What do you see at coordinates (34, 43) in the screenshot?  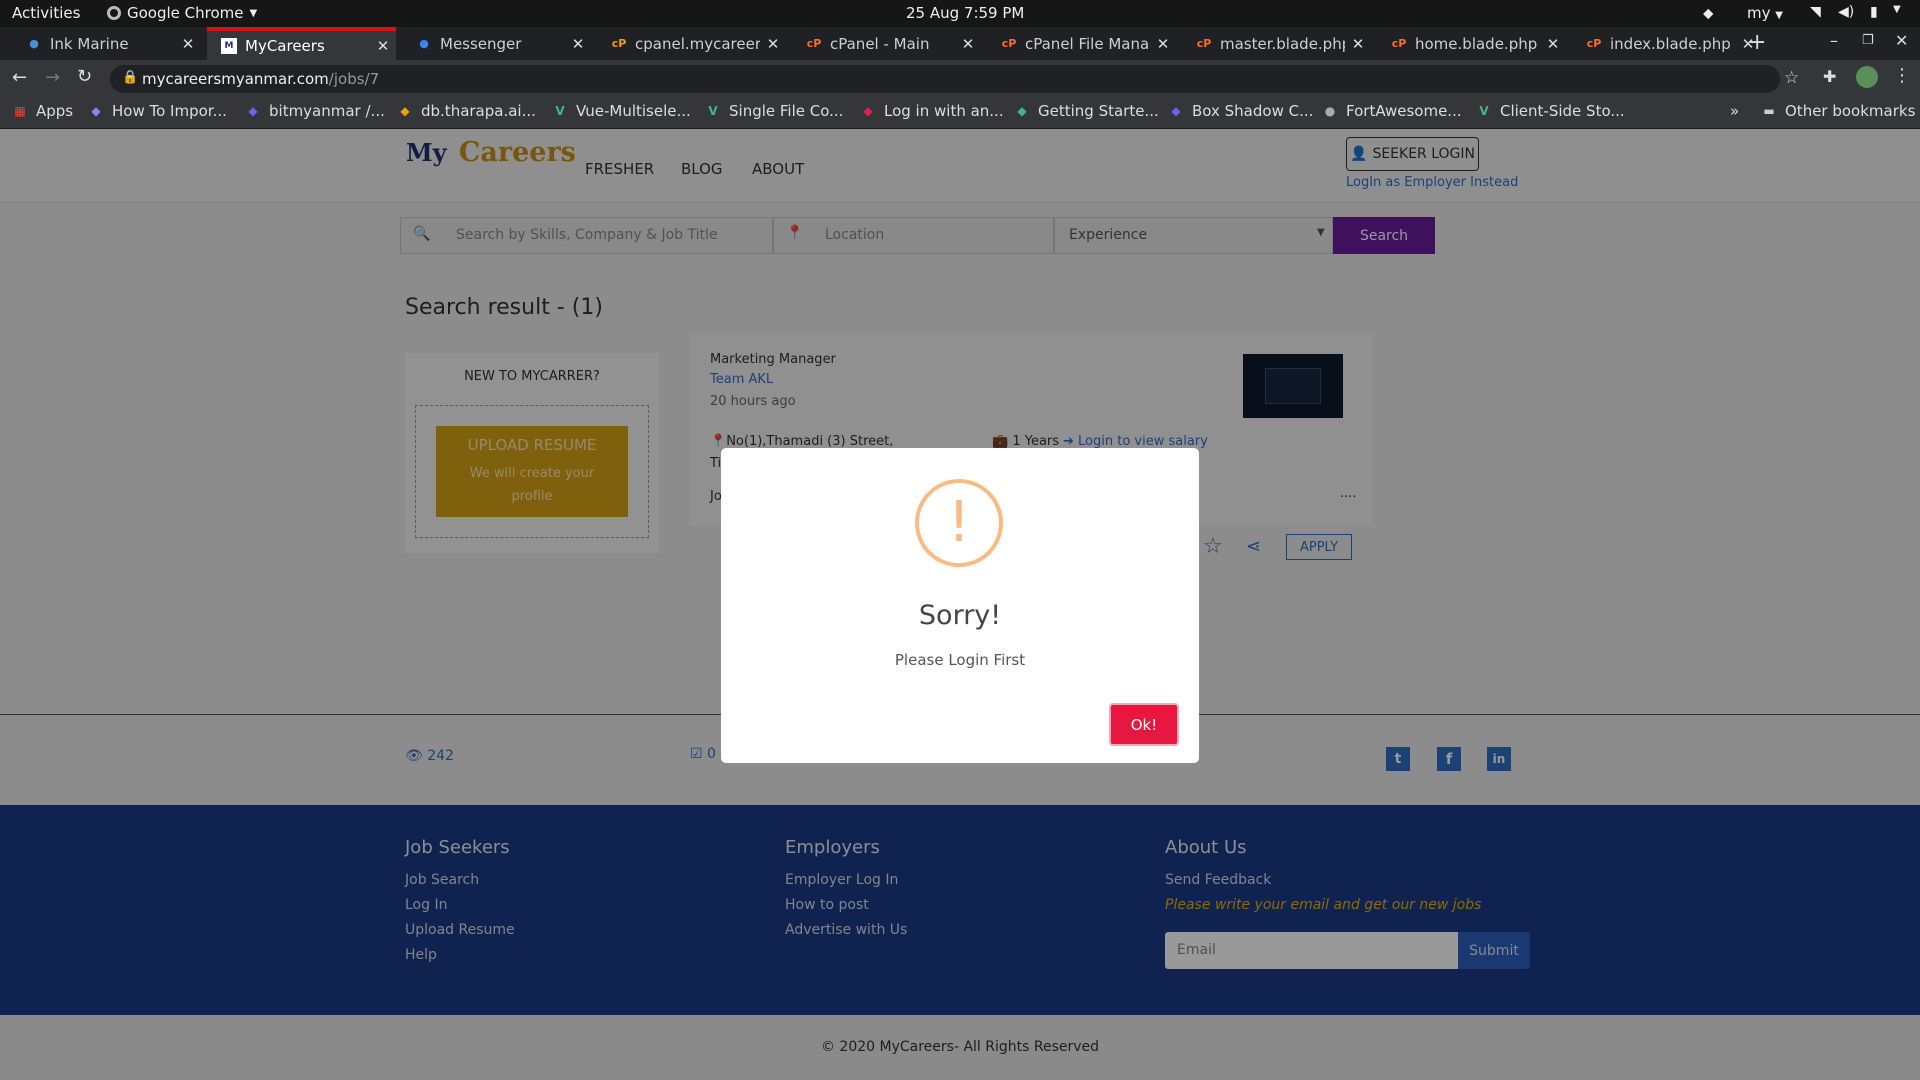 I see `globe-icon: ●` at bounding box center [34, 43].